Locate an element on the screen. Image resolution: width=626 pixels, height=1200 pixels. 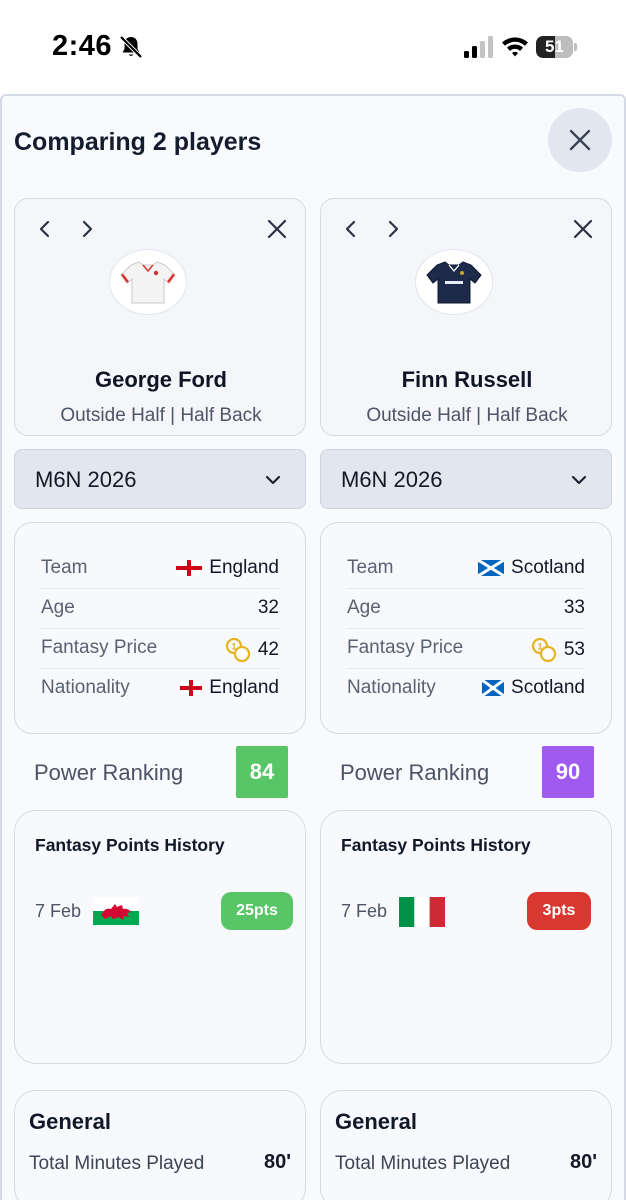
info-row-price: Fantasy Price 1 42 is located at coordinates (160, 649).